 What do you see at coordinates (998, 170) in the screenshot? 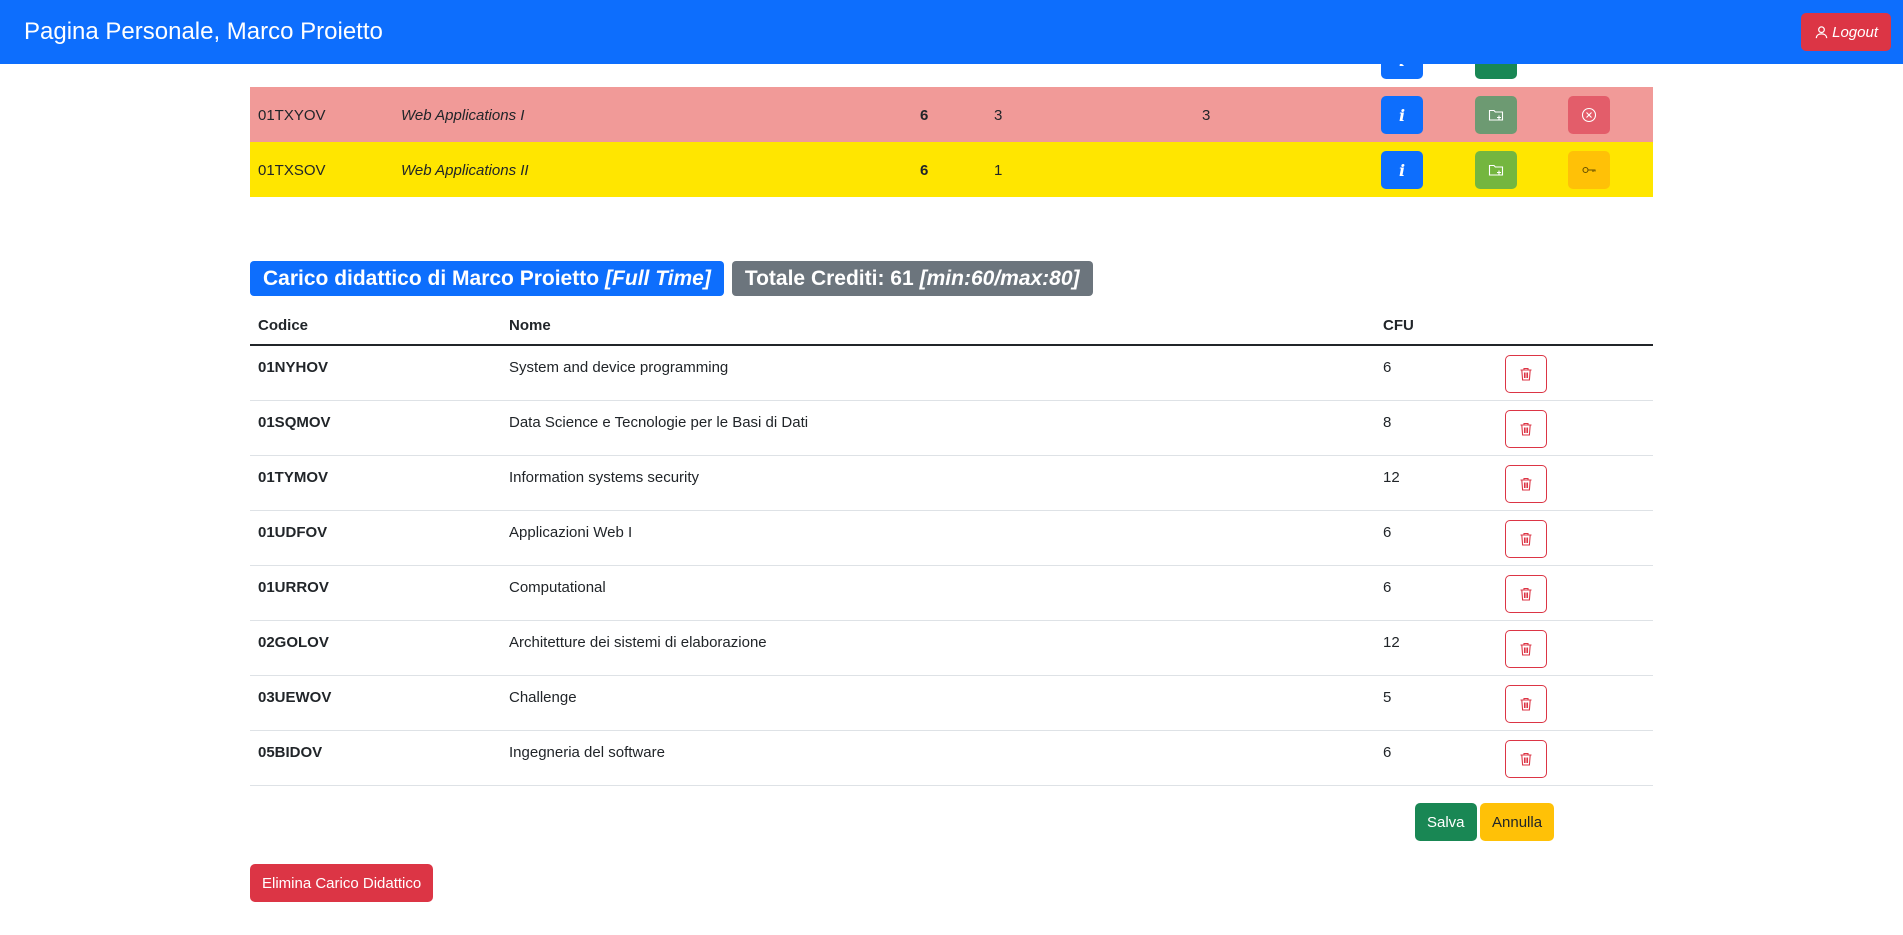
I see `course-enrolled: 1` at bounding box center [998, 170].